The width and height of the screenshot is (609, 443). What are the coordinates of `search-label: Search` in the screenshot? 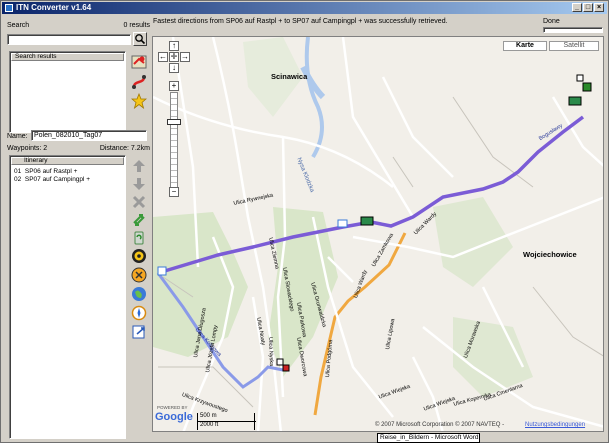 It's located at (18, 25).